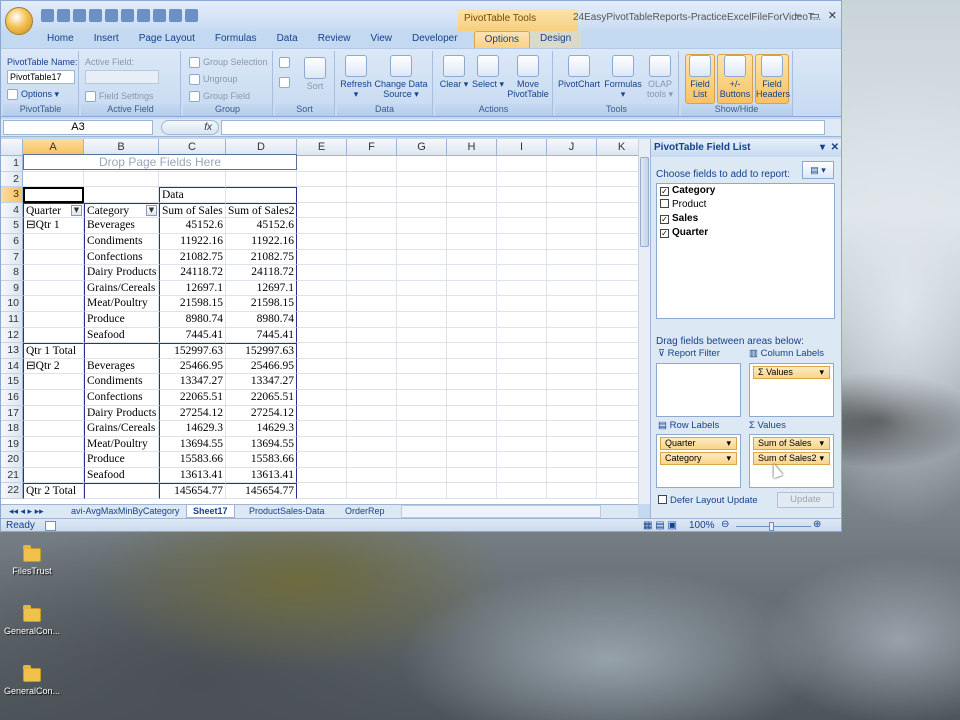 The height and width of the screenshot is (720, 960). Describe the element at coordinates (228, 63) in the screenshot. I see `group-selection-button: Group Selection` at that location.